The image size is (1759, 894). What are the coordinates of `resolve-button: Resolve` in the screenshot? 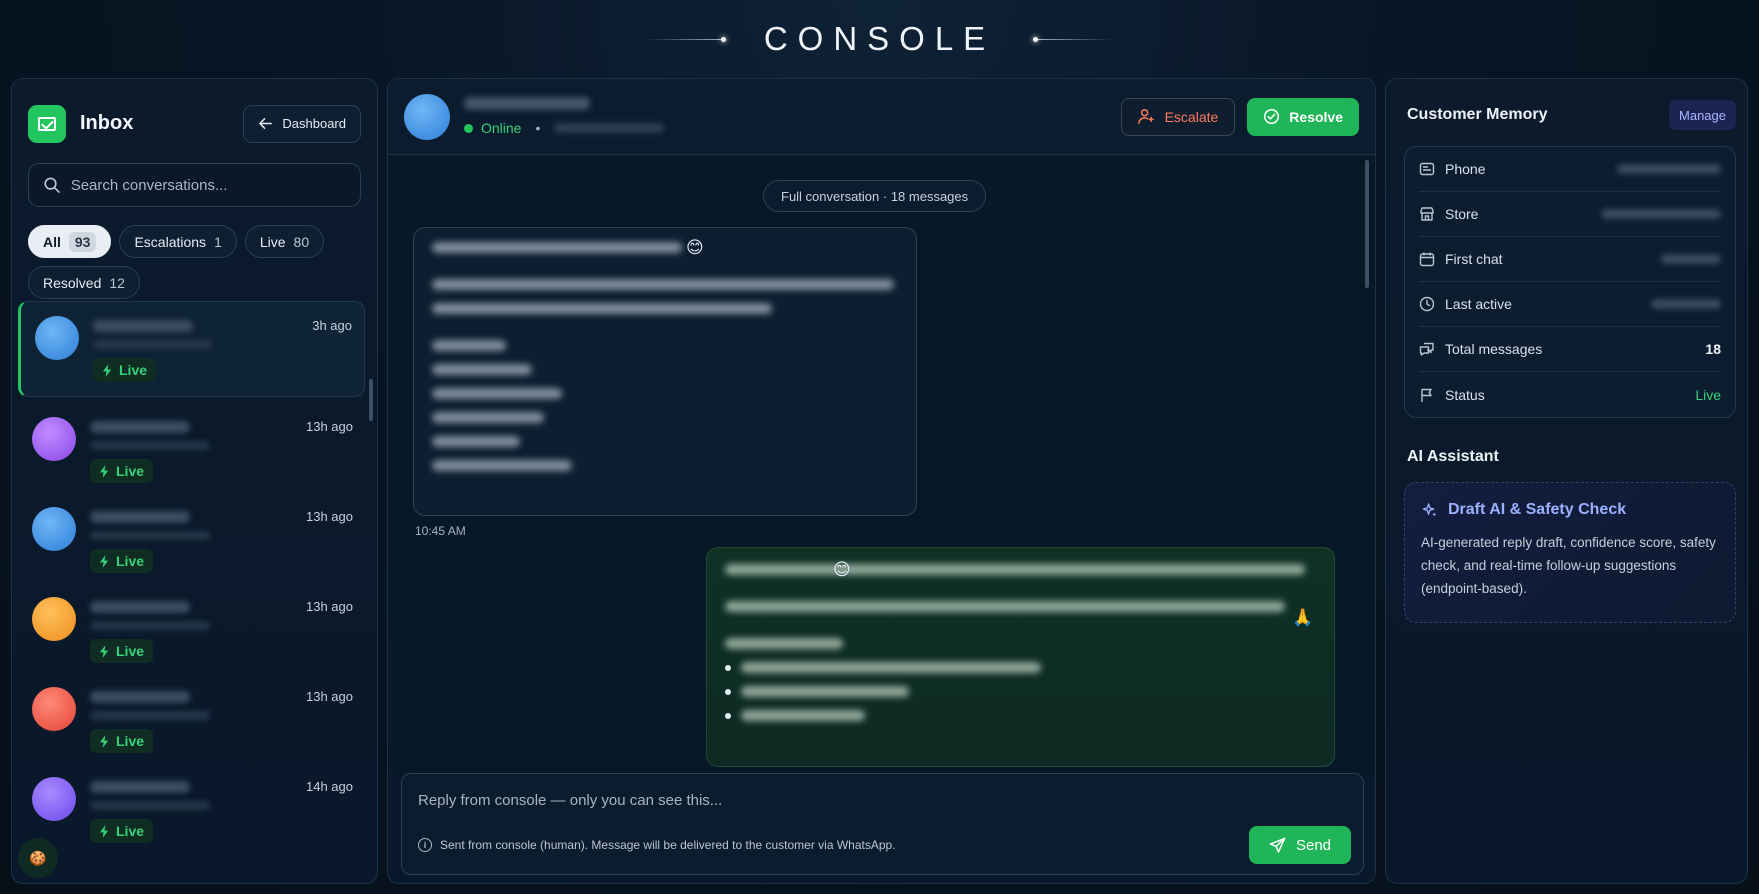 It's located at (1303, 116).